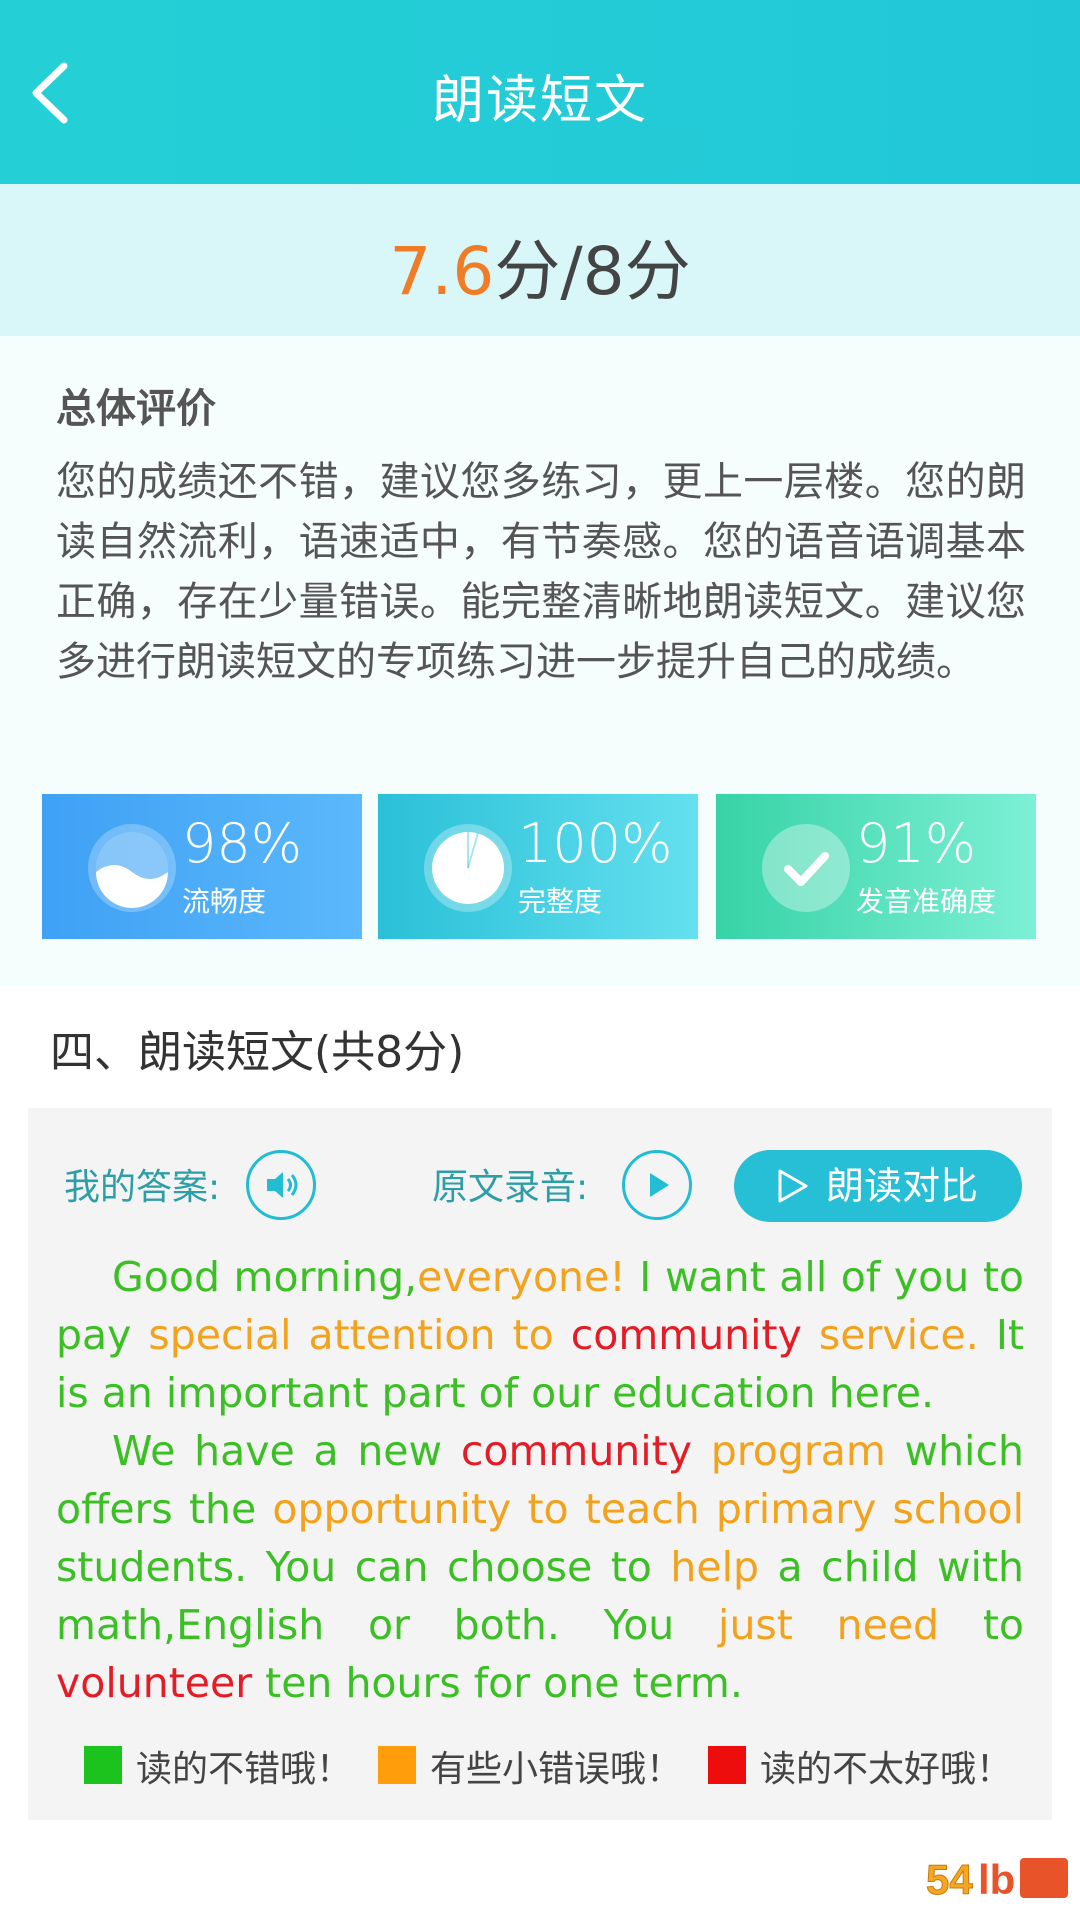  What do you see at coordinates (497, 1683) in the screenshot?
I see `passage-segment-ok: ten hours for one term.` at bounding box center [497, 1683].